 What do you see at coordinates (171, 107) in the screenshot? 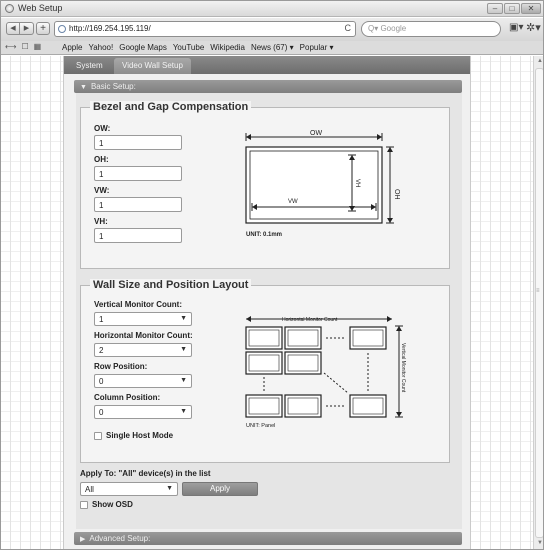
I see `bezel-gap-title: Bezel and Gap Compensation` at bounding box center [171, 107].